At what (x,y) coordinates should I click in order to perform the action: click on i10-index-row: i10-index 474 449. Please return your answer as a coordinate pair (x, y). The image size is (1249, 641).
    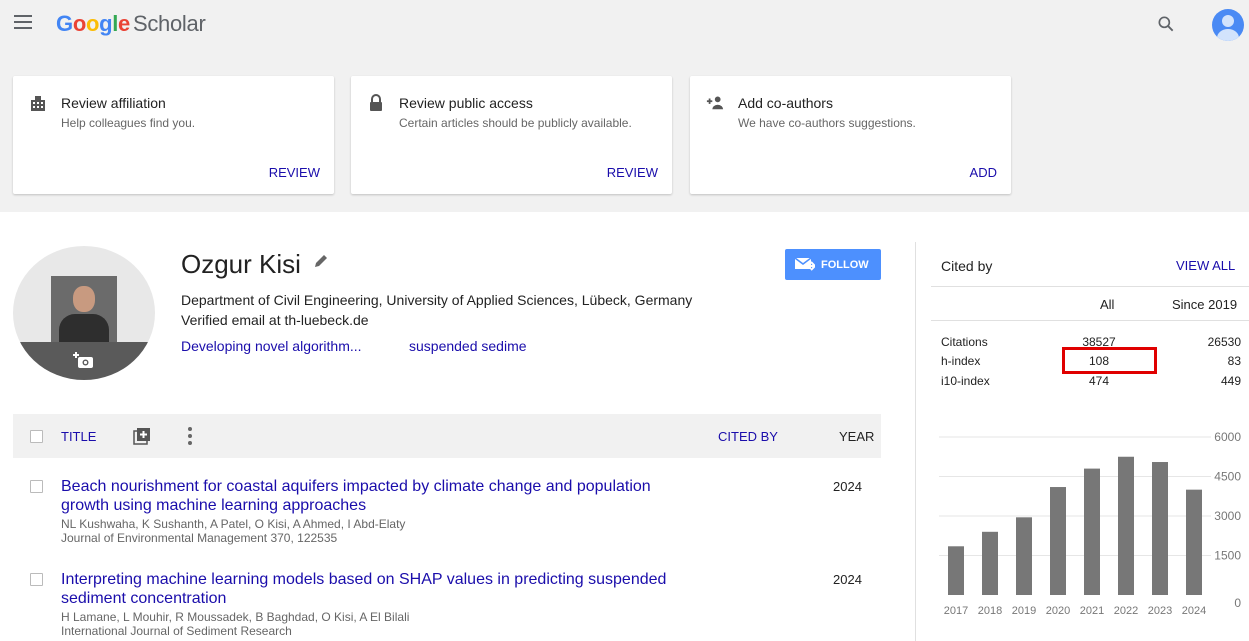
    Looking at the image, I should click on (1090, 382).